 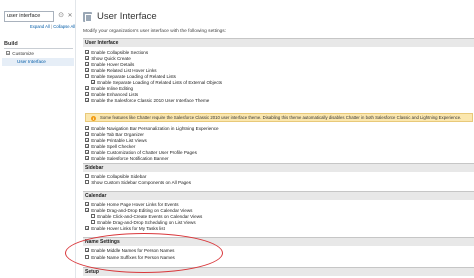 I want to click on page-title: User Interface, so click(x=127, y=16).